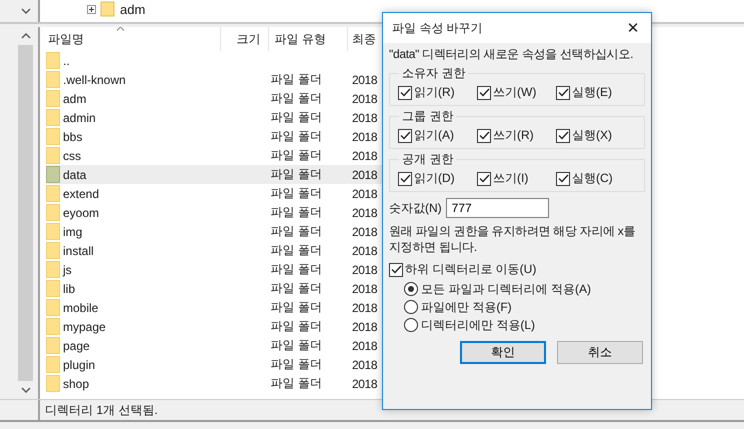 The width and height of the screenshot is (744, 429). What do you see at coordinates (214, 60) in the screenshot?
I see `file-row: ..` at bounding box center [214, 60].